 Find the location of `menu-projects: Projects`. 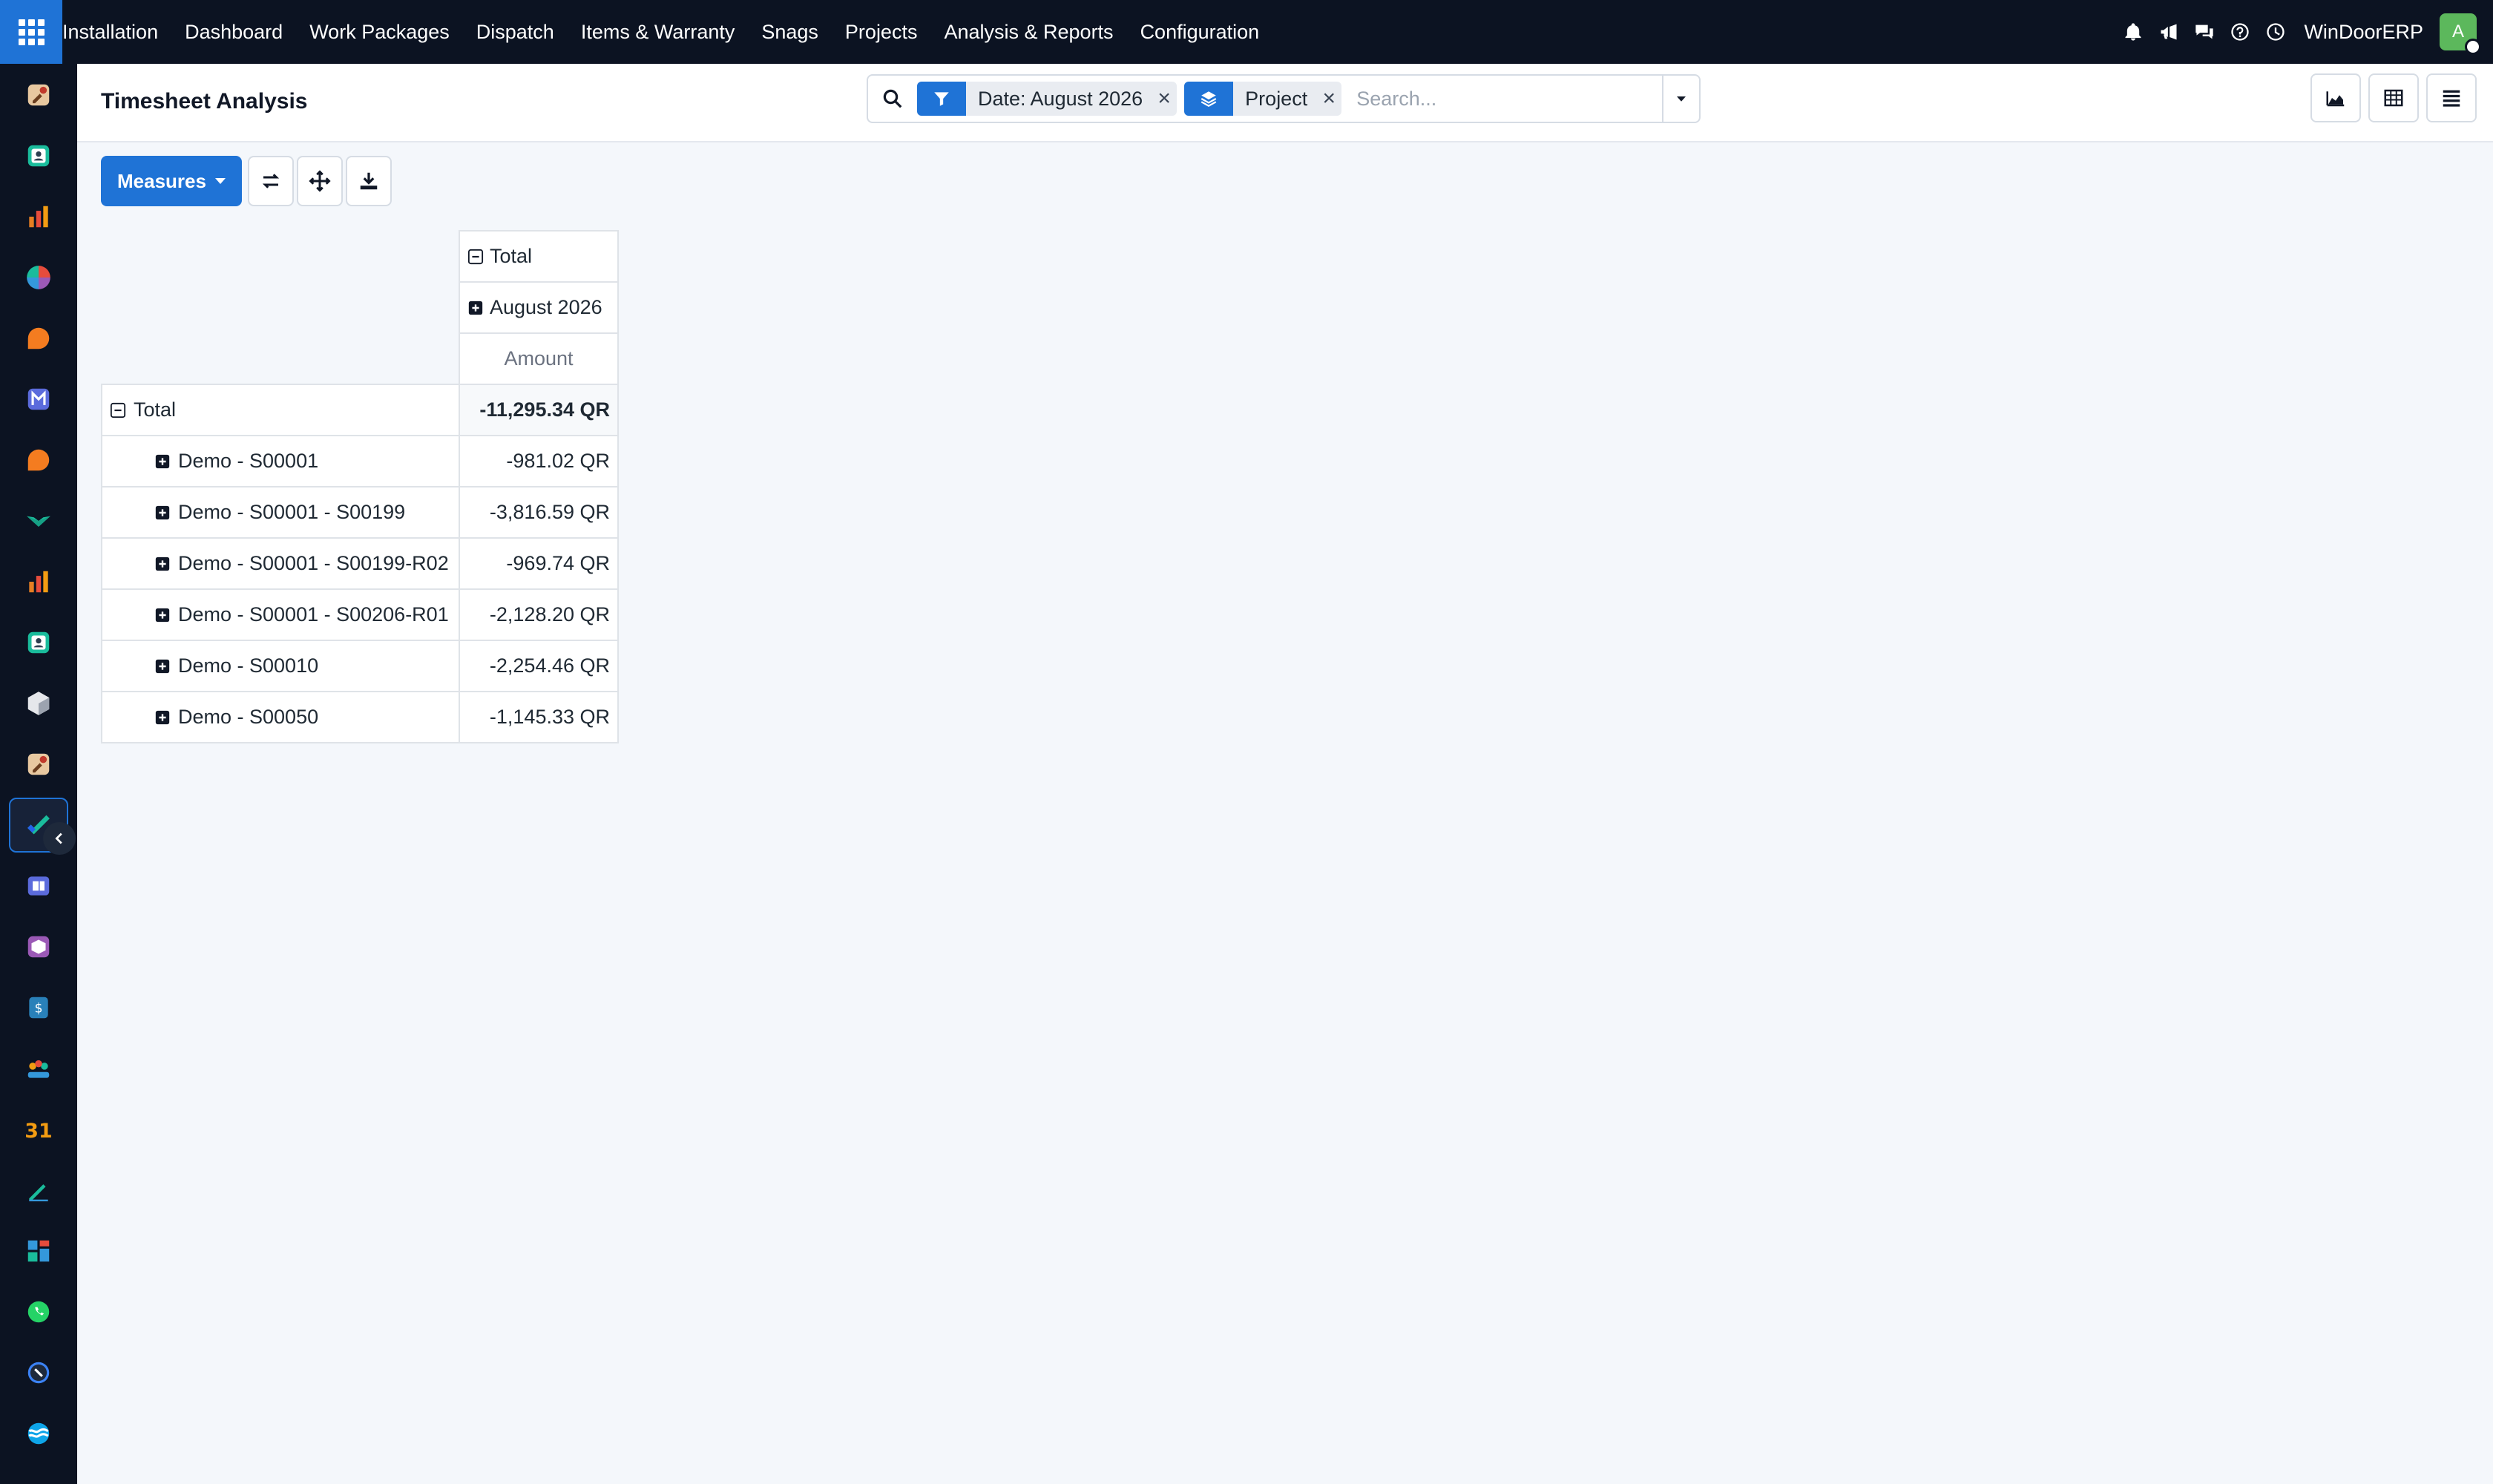

menu-projects: Projects is located at coordinates (881, 32).